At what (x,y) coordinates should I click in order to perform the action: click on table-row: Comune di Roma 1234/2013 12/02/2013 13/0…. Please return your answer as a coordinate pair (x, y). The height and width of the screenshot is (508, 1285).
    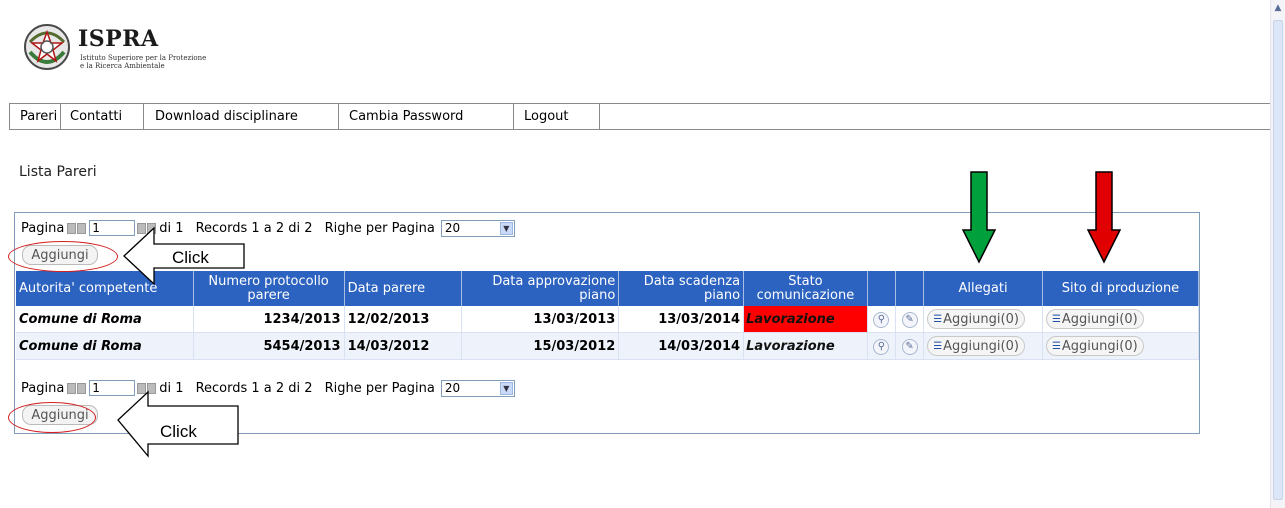
    Looking at the image, I should click on (608, 319).